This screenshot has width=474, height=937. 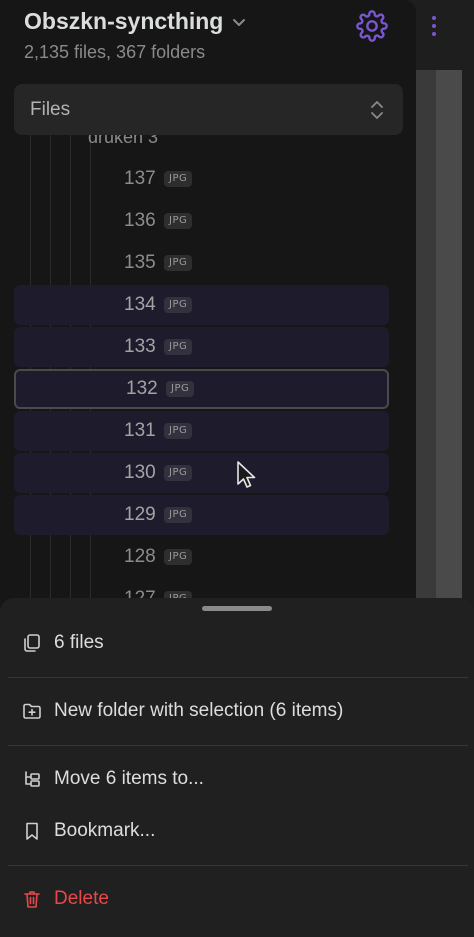 I want to click on editor-page-edge, so click(x=426, y=340).